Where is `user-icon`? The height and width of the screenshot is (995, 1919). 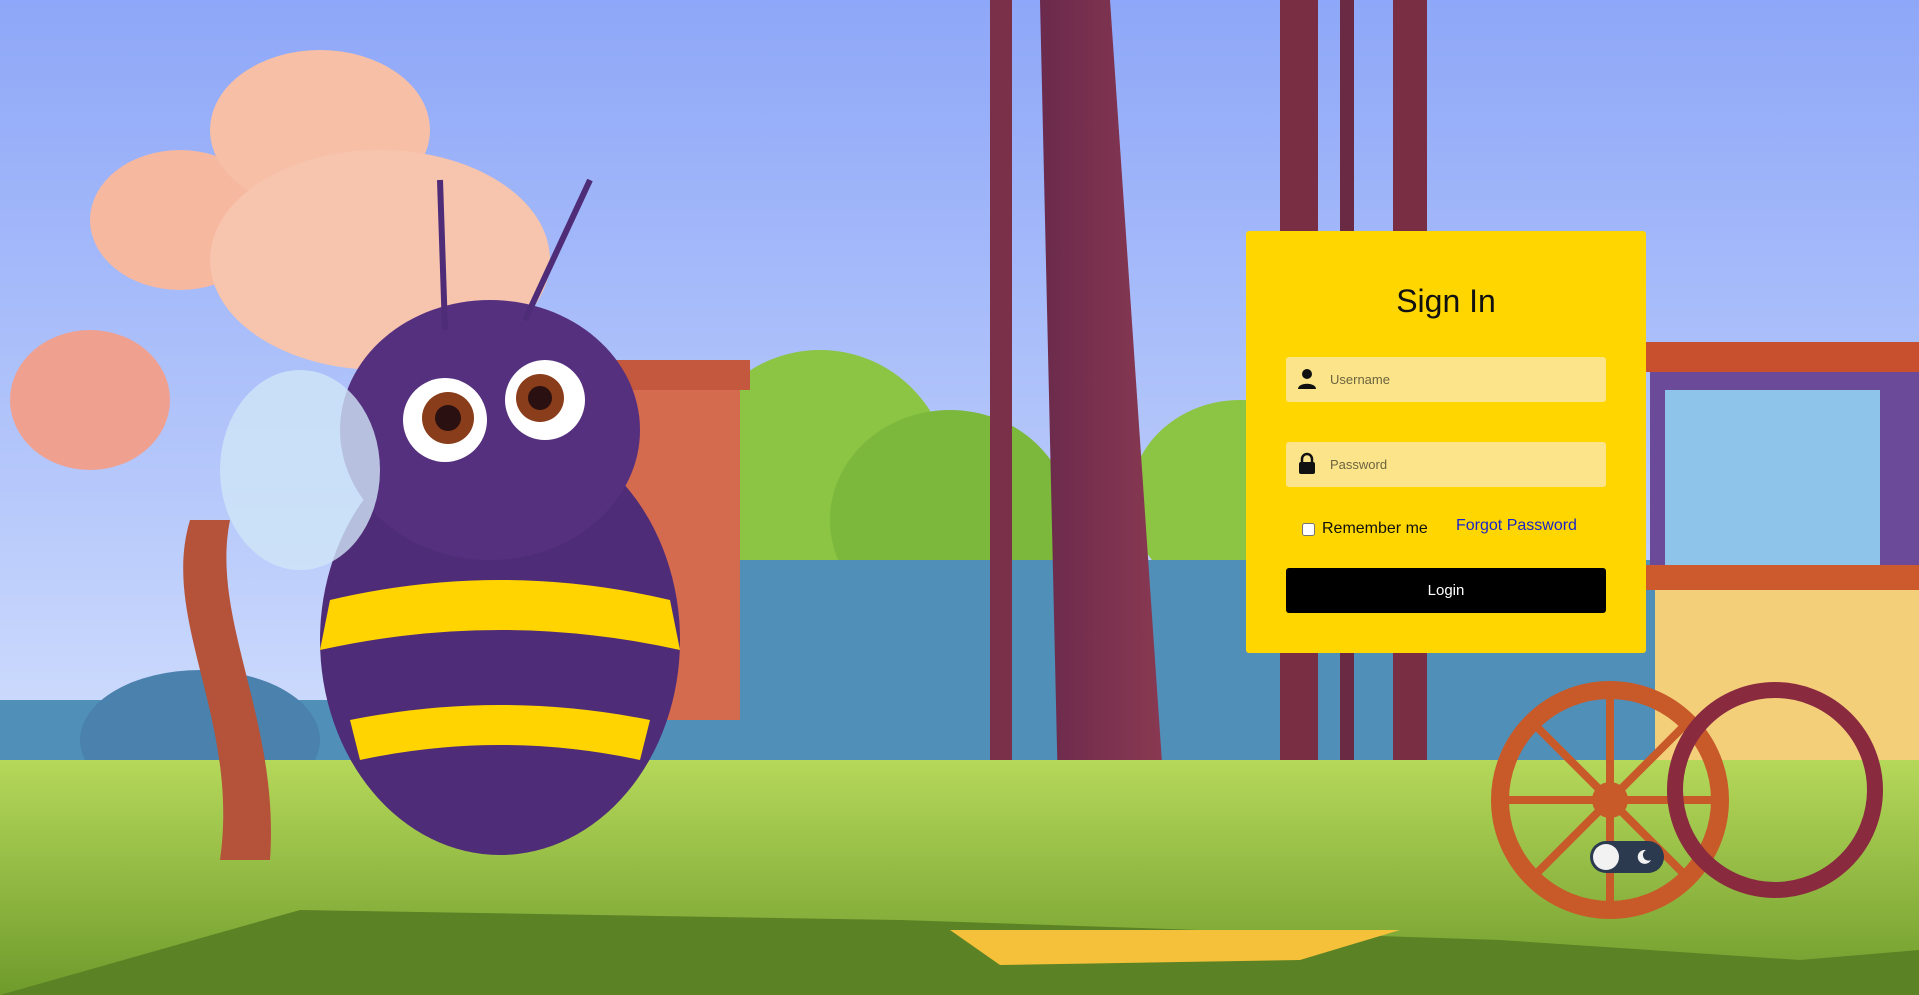
user-icon is located at coordinates (1307, 379).